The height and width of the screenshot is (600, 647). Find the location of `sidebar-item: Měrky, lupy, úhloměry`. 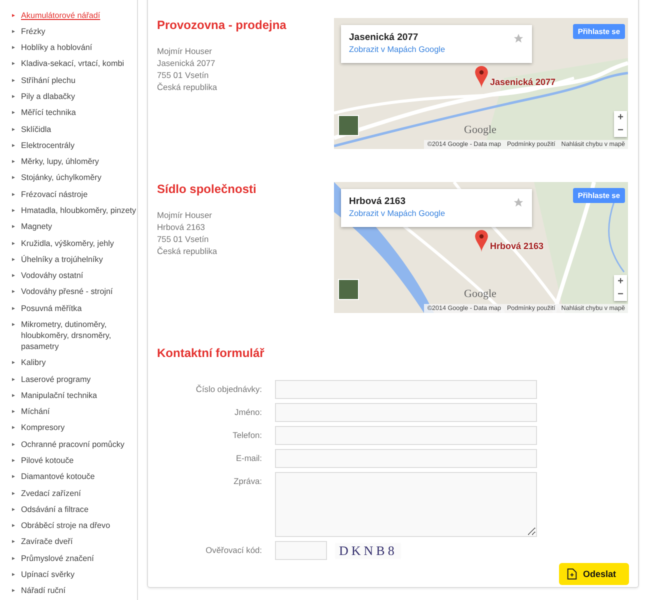

sidebar-item: Měrky, lupy, úhloměry is located at coordinates (68, 162).